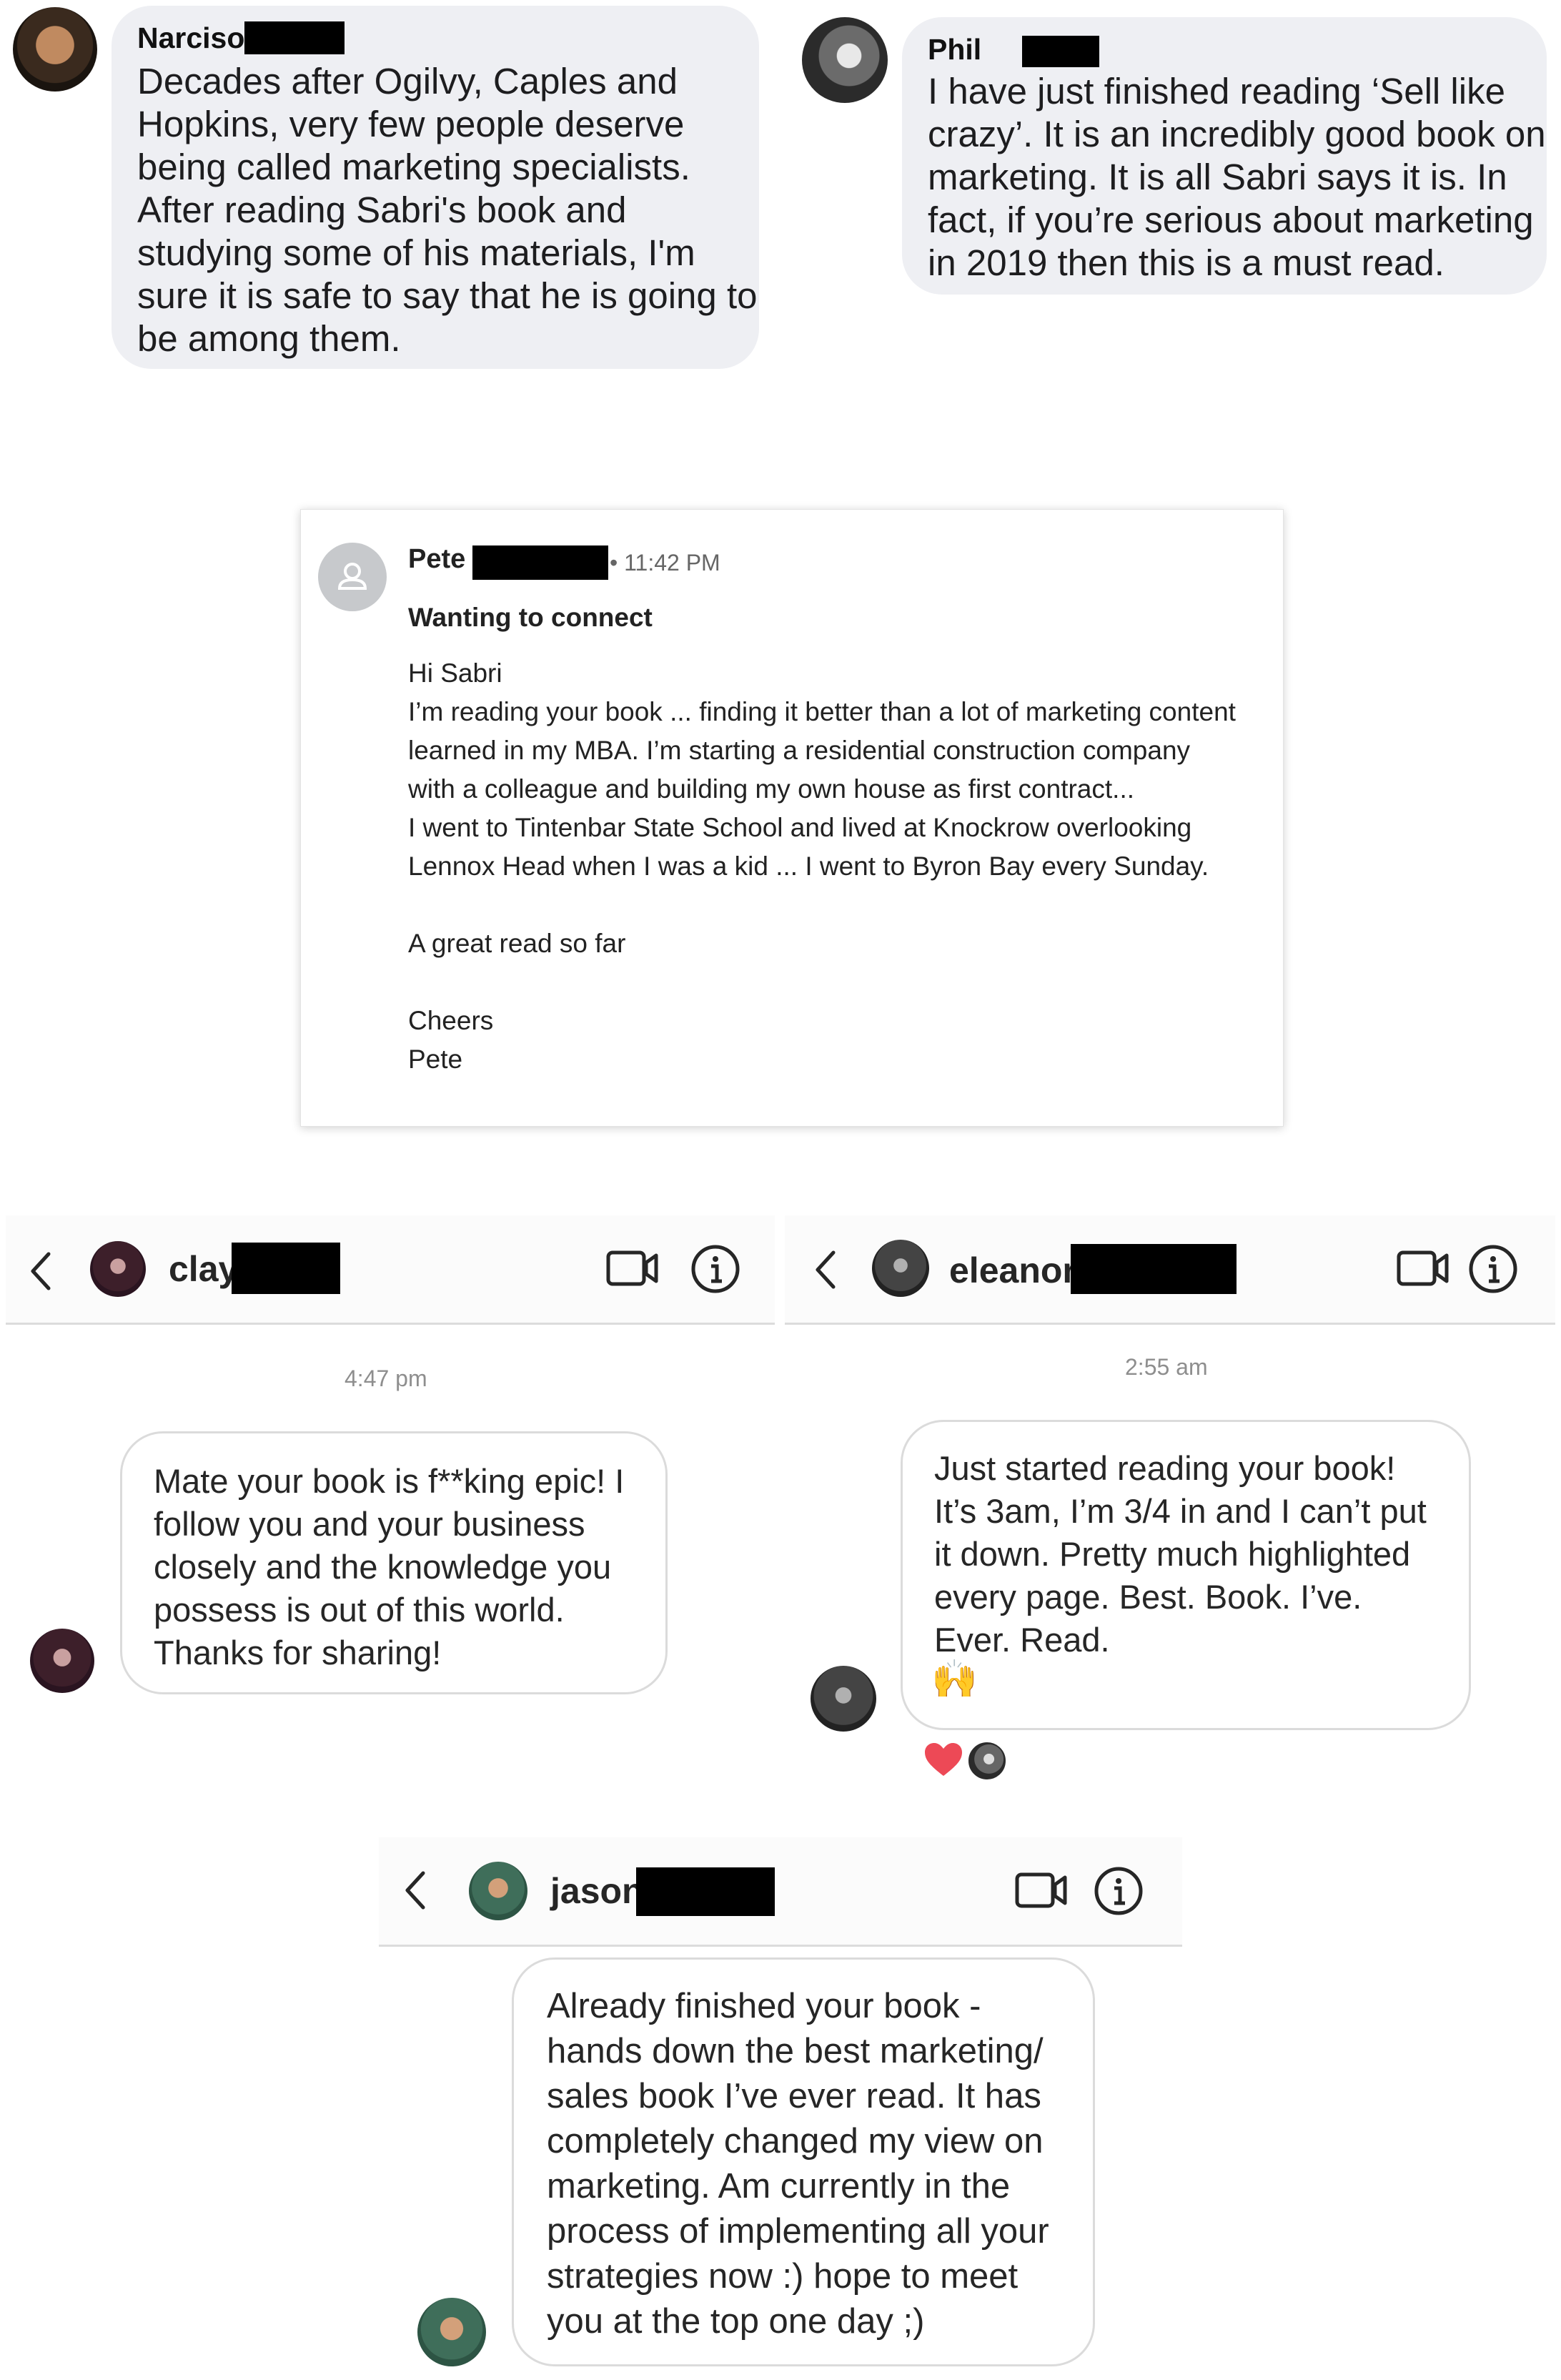 This screenshot has height=2380, width=1561. Describe the element at coordinates (389, 1481) in the screenshot. I see `dm-line: Mate your book is f**king epic! I` at that location.